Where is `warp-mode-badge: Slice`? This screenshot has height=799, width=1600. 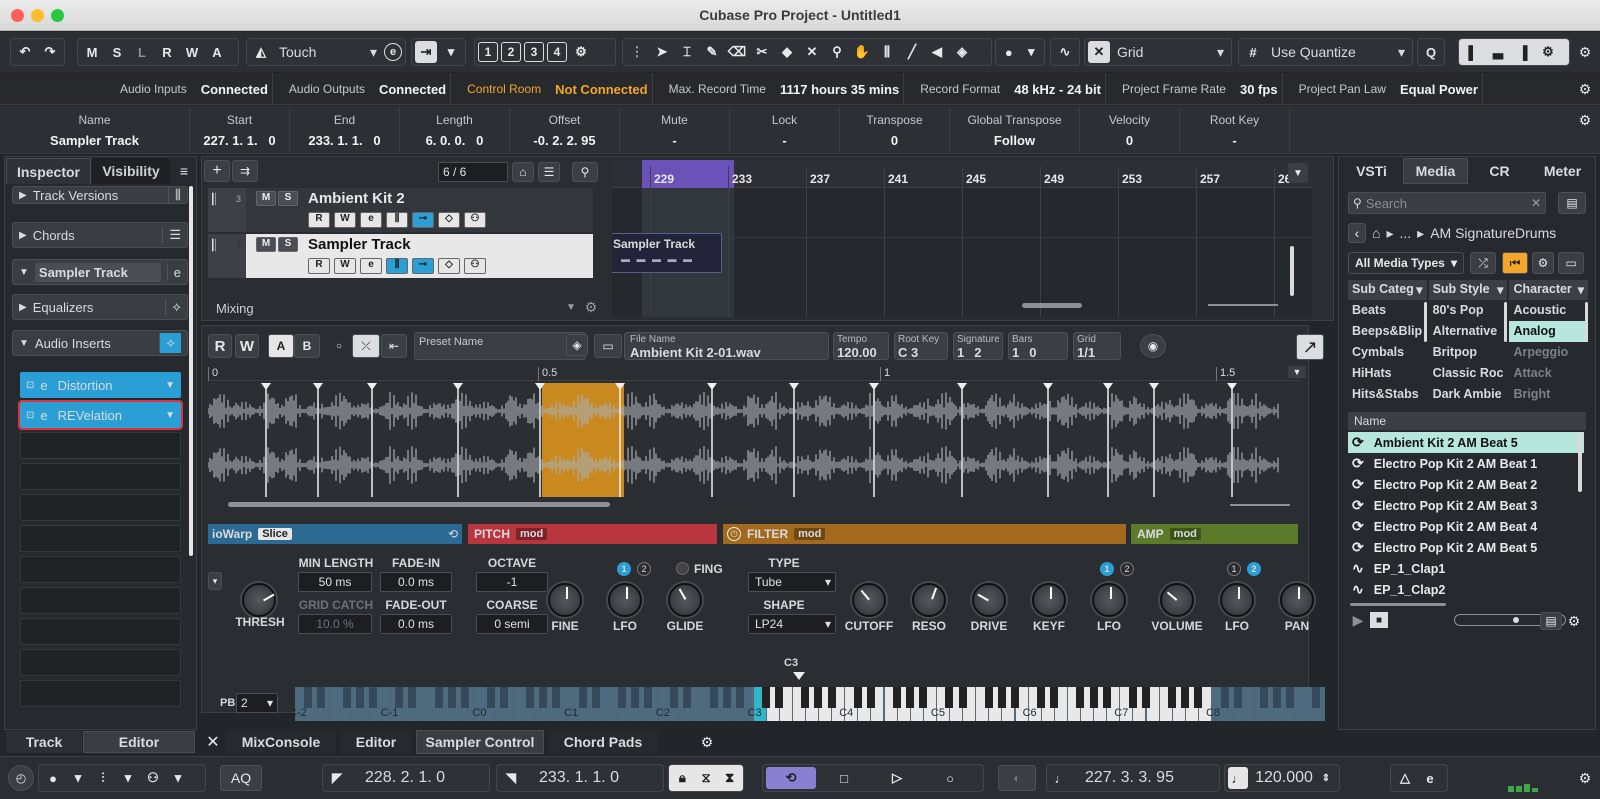 warp-mode-badge: Slice is located at coordinates (275, 534).